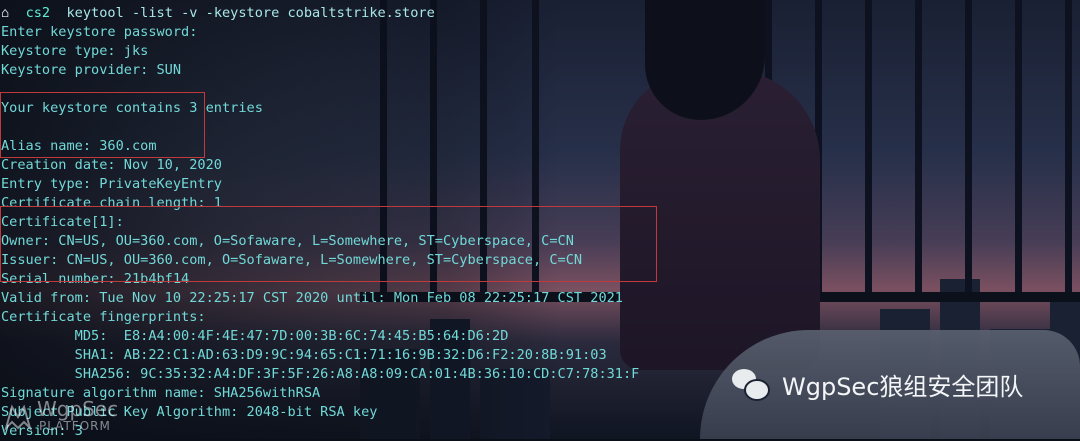 The width and height of the screenshot is (1080, 441). What do you see at coordinates (111, 184) in the screenshot?
I see `output-line: Entry type: PrivateKeyEntry` at bounding box center [111, 184].